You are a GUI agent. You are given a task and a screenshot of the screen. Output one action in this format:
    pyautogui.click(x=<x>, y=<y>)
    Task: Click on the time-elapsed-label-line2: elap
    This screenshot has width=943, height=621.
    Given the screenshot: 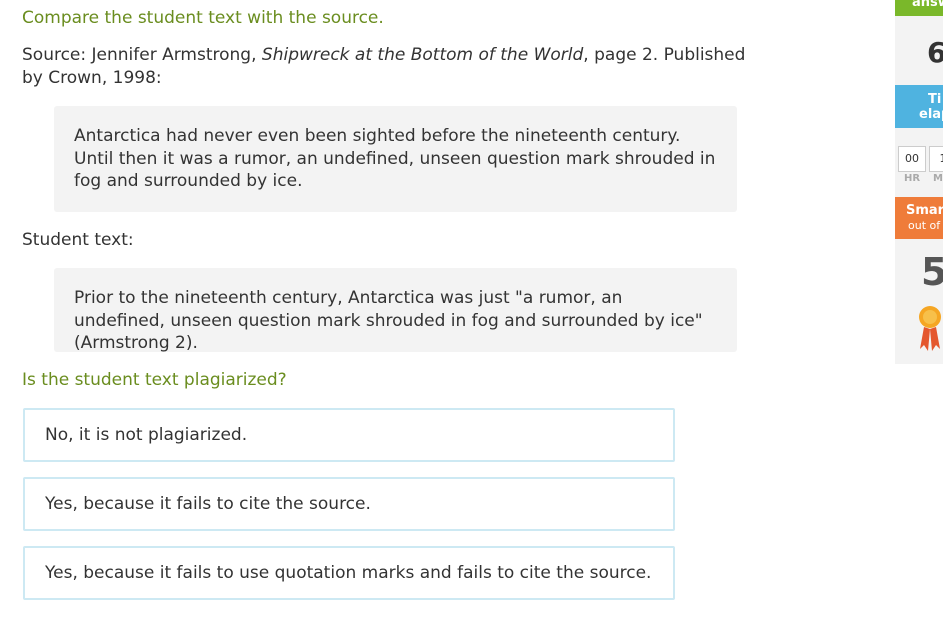 What is the action you would take?
    pyautogui.click(x=931, y=114)
    